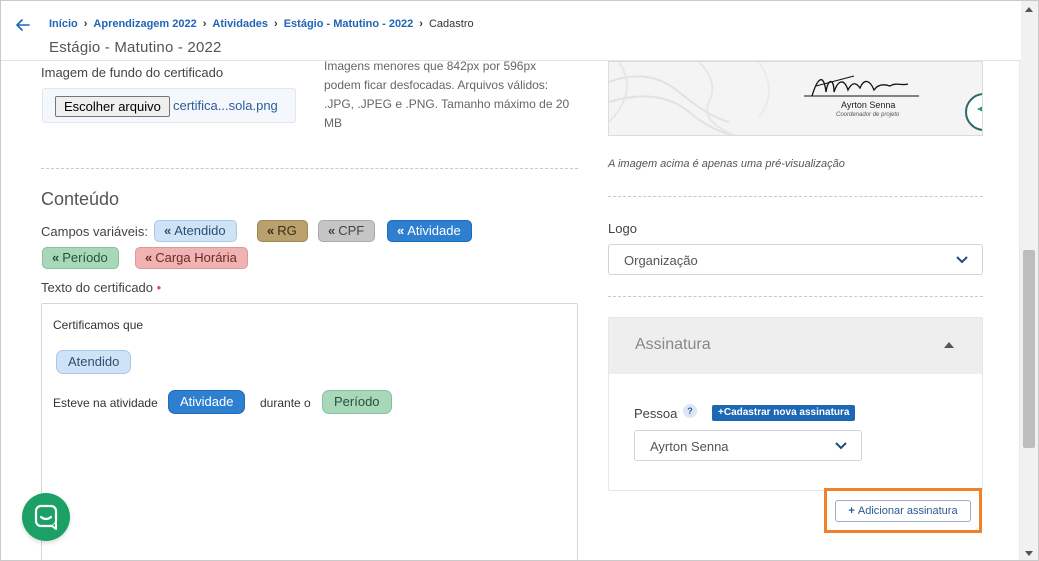 The width and height of the screenshot is (1039, 561). I want to click on background-image-label: Imagem de fundo do certificado, so click(132, 72).